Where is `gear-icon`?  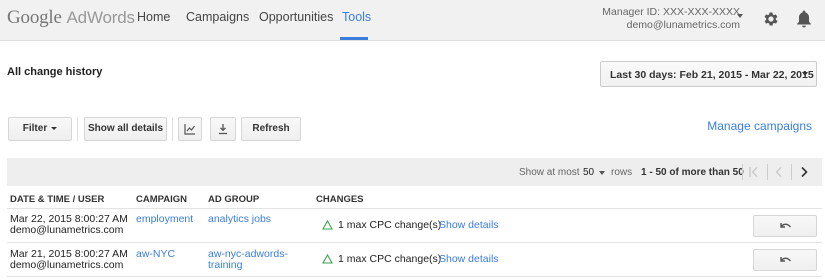 gear-icon is located at coordinates (771, 19).